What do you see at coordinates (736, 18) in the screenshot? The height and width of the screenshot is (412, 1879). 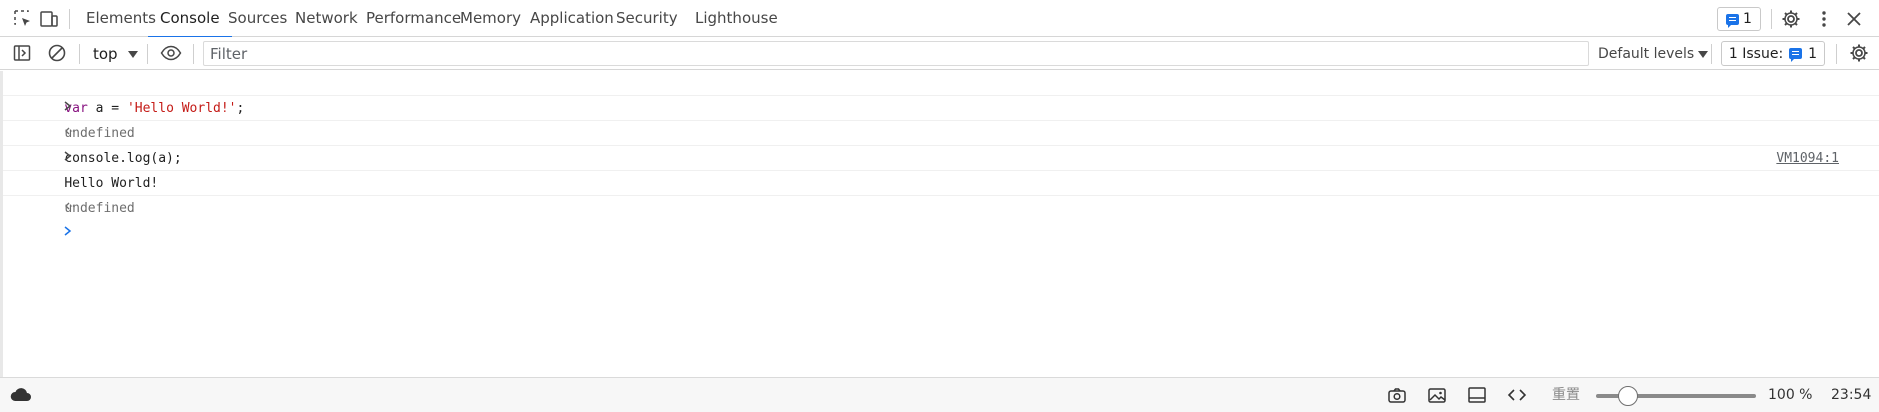 I see `tab-lighthouse: Lighthouse` at bounding box center [736, 18].